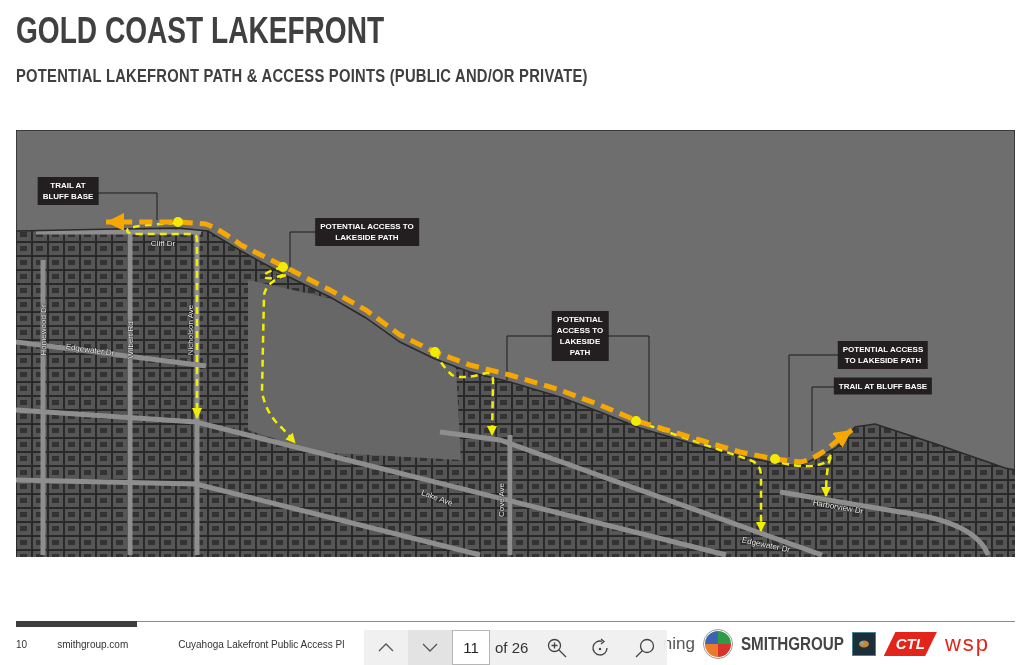 Image resolution: width=1030 pixels, height=665 pixels. Describe the element at coordinates (717, 644) in the screenshot. I see `round-emblem-icon` at that location.